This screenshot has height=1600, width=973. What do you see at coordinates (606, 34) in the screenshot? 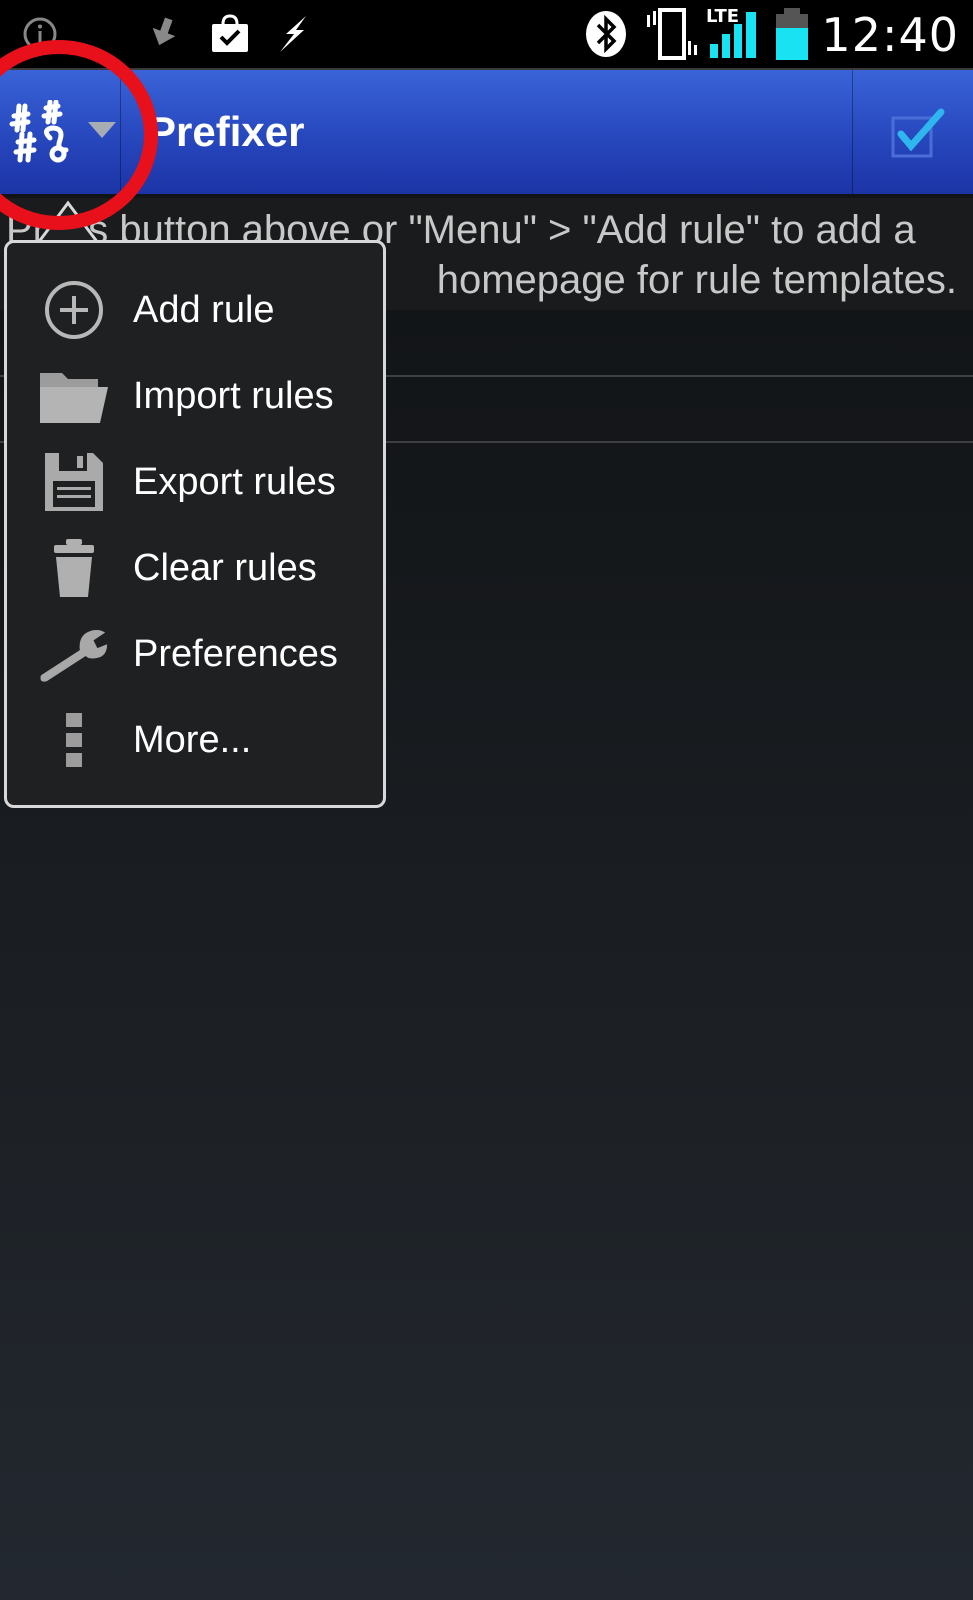
I see `bluetooth-icon` at bounding box center [606, 34].